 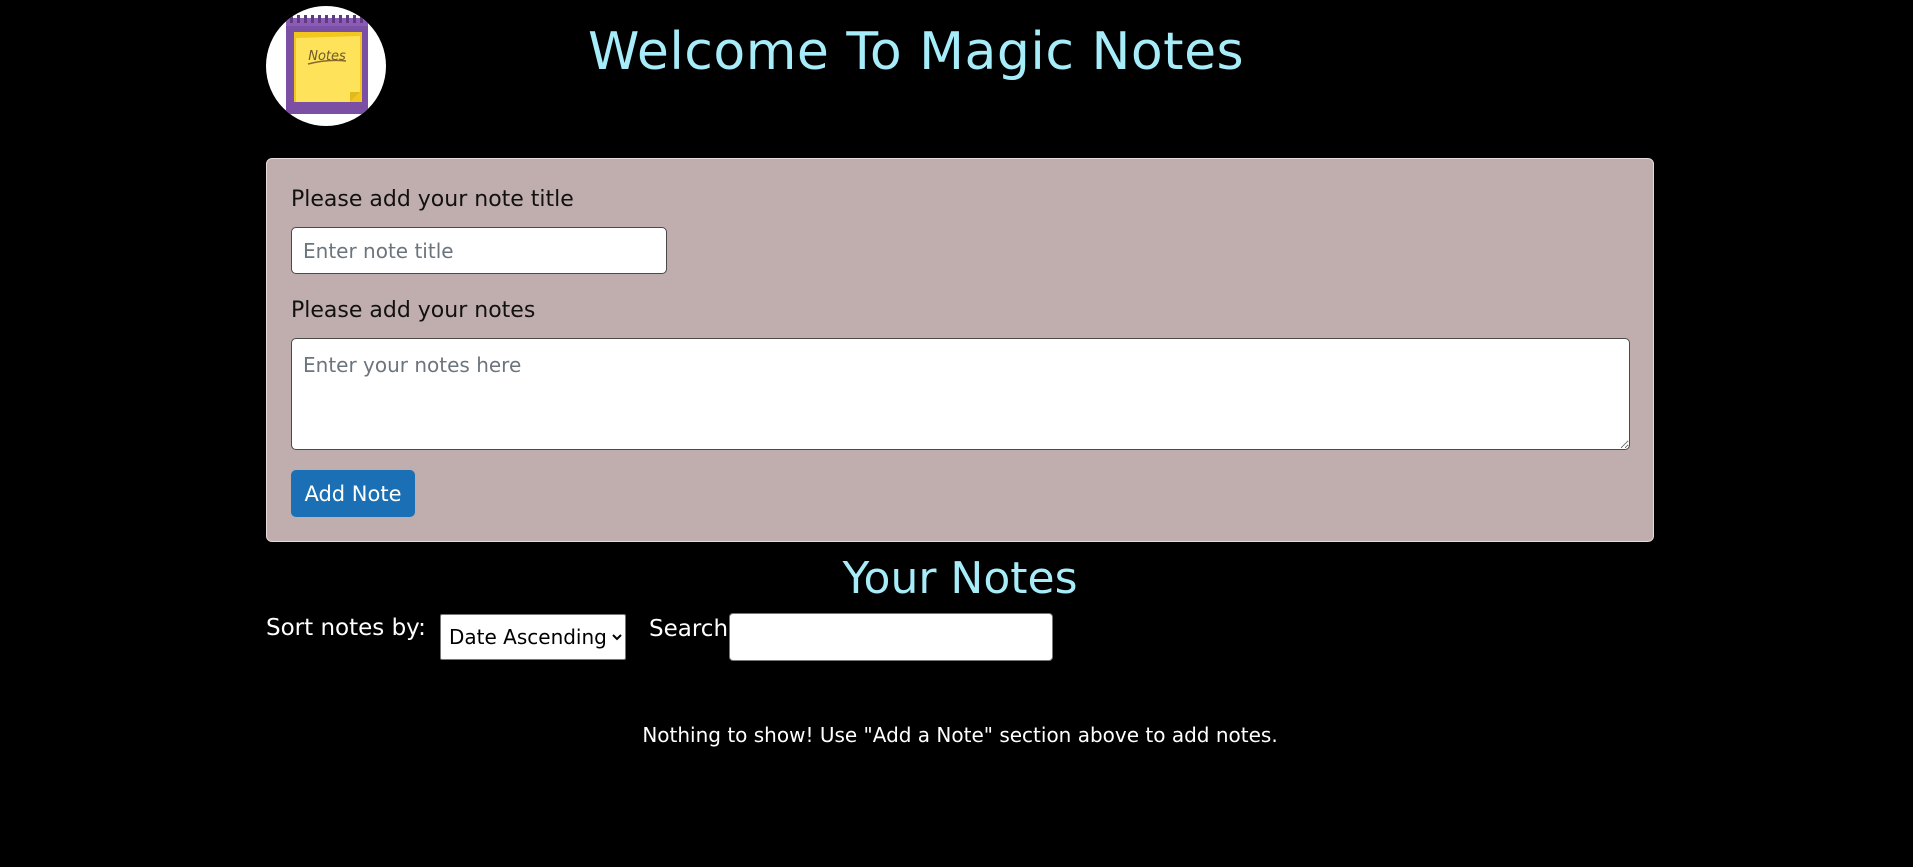 I want to click on note-body-label: Please add your notes, so click(x=413, y=310).